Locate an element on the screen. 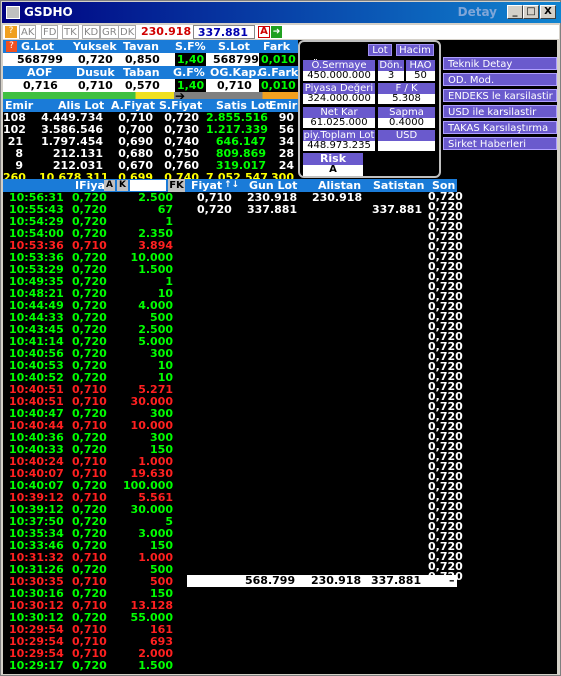  close-button: X is located at coordinates (548, 12).